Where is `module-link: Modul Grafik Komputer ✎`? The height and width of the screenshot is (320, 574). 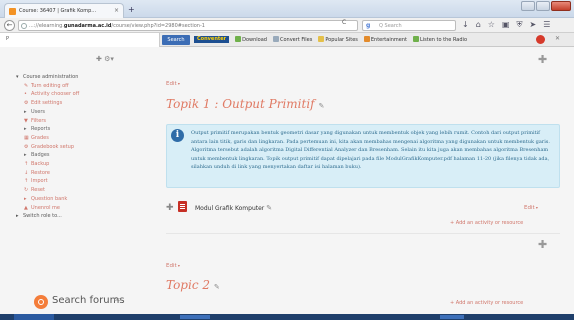
module-link: Modul Grafik Komputer ✎ is located at coordinates (233, 208).